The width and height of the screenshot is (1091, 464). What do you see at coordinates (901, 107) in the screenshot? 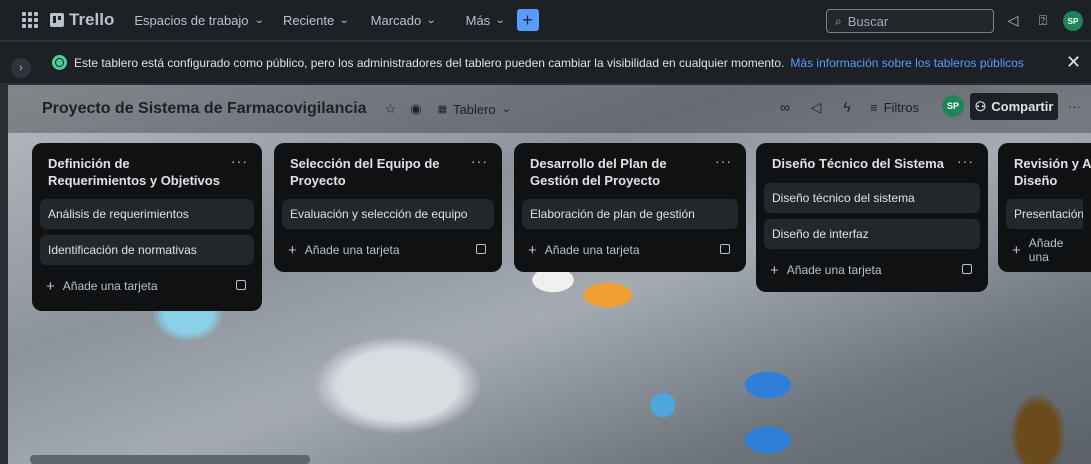
I see `filters-label: Filtros` at bounding box center [901, 107].